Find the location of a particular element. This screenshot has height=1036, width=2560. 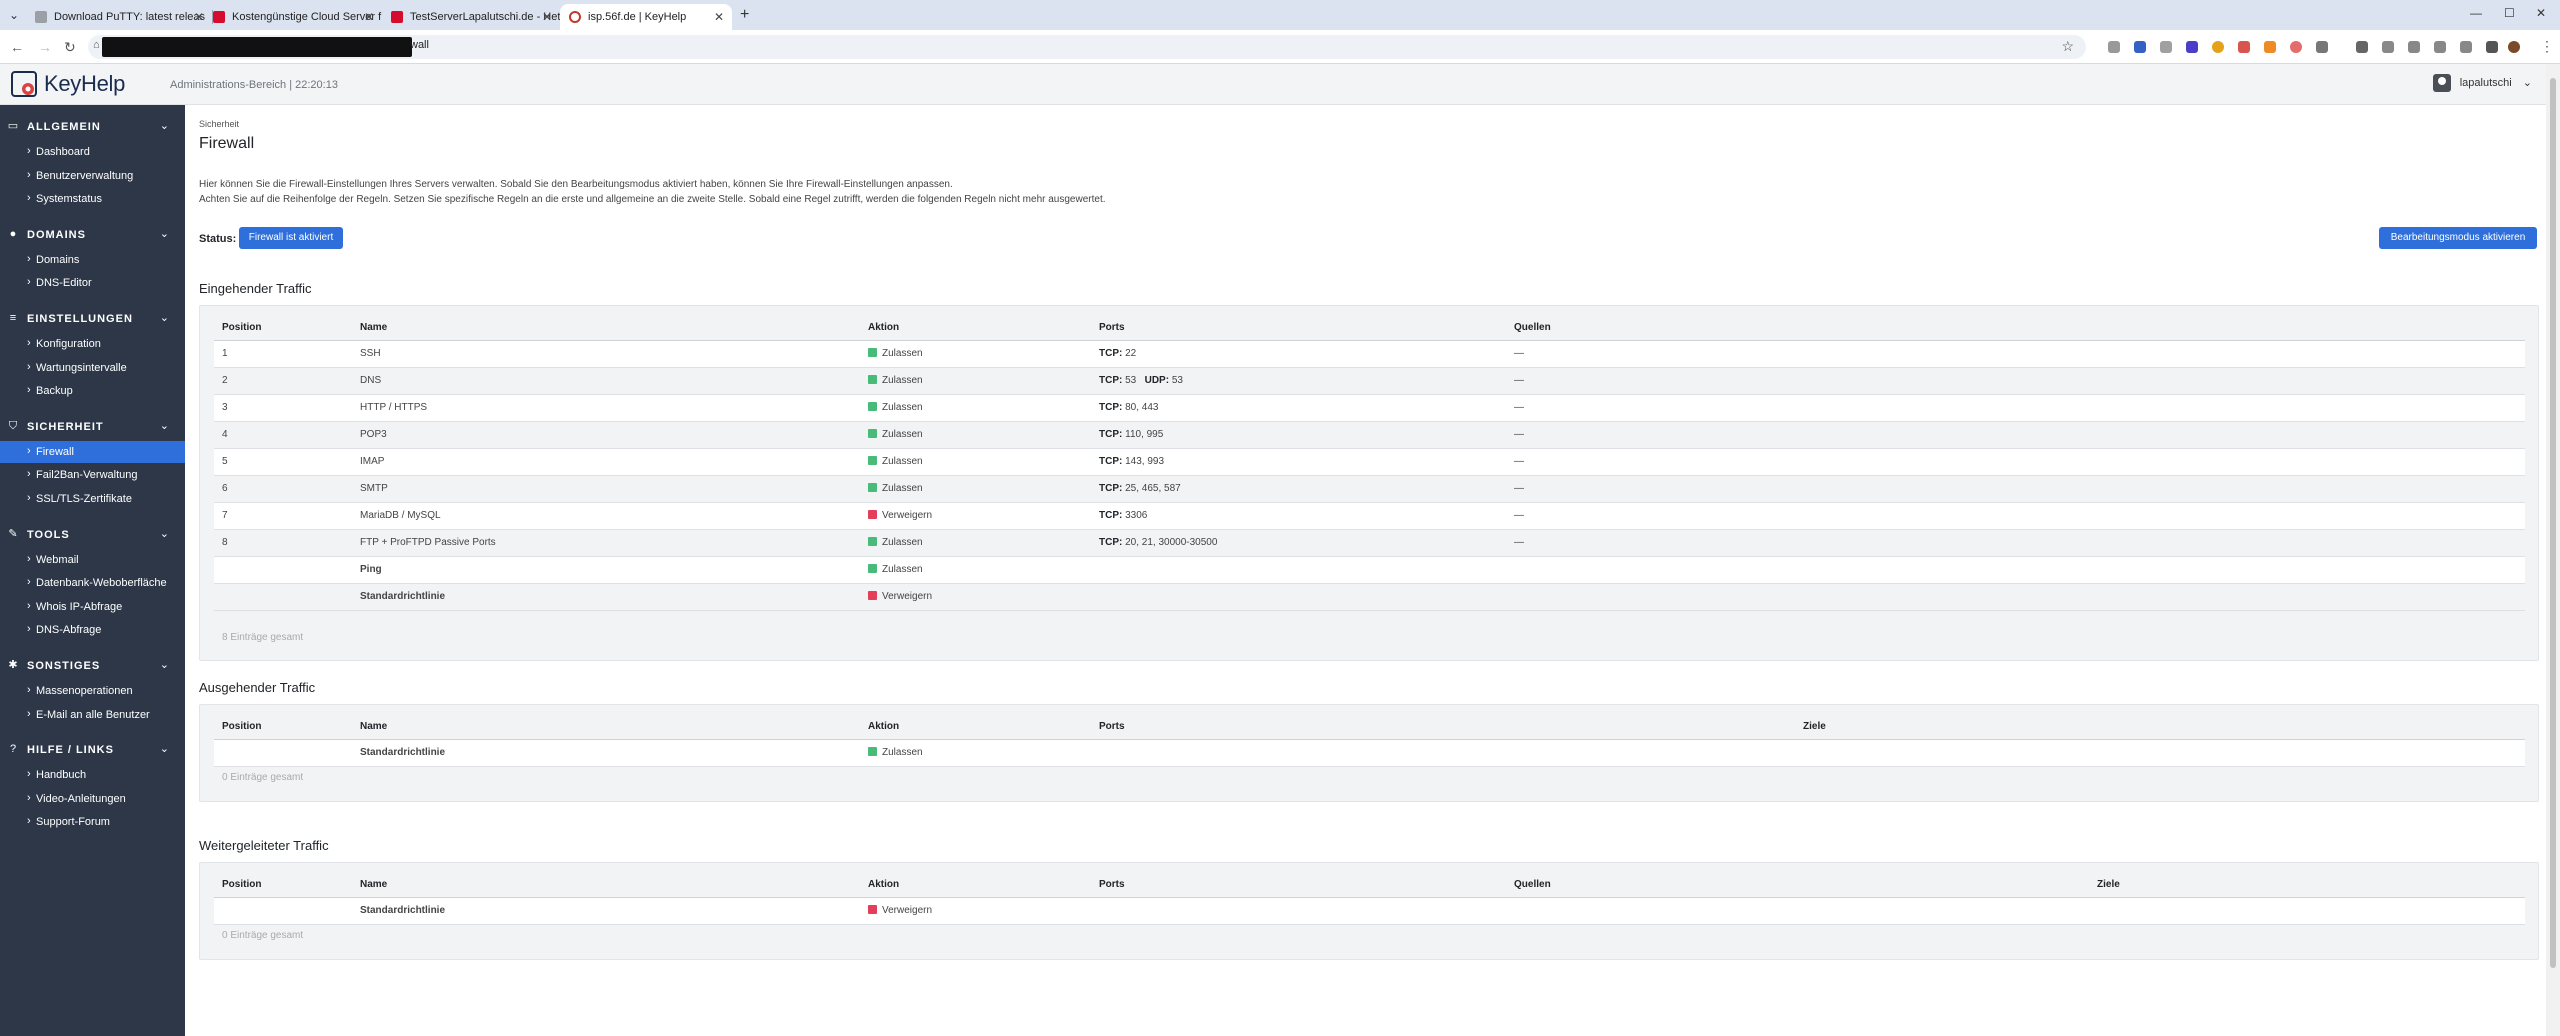

action-cell: Zulassen is located at coordinates (975, 489).